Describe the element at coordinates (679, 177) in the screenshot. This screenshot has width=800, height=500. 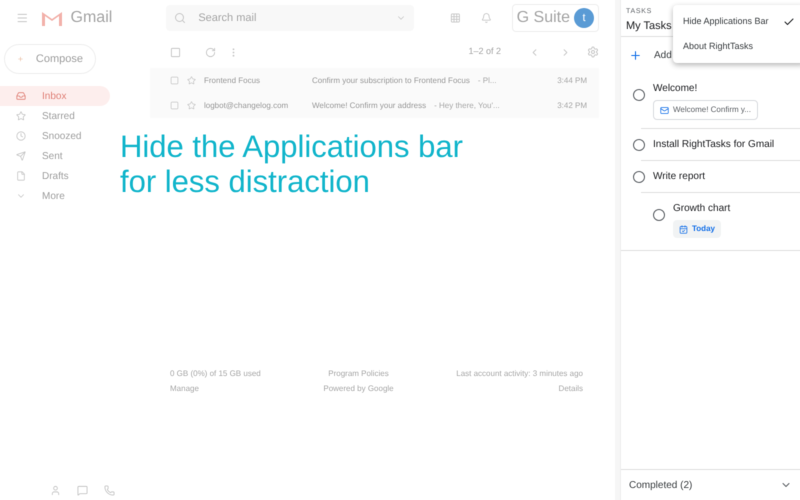
I see `task-title: Write report` at that location.